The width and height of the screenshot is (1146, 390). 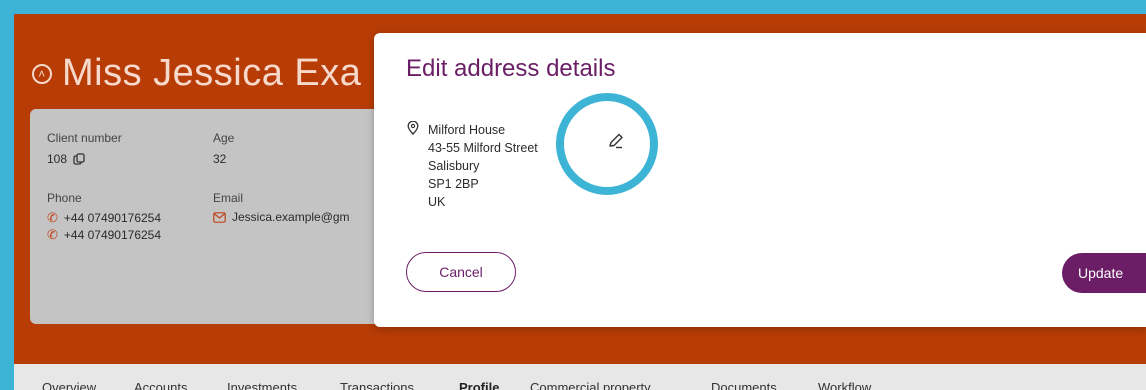 I want to click on modal-title: Edit address details, so click(x=511, y=68).